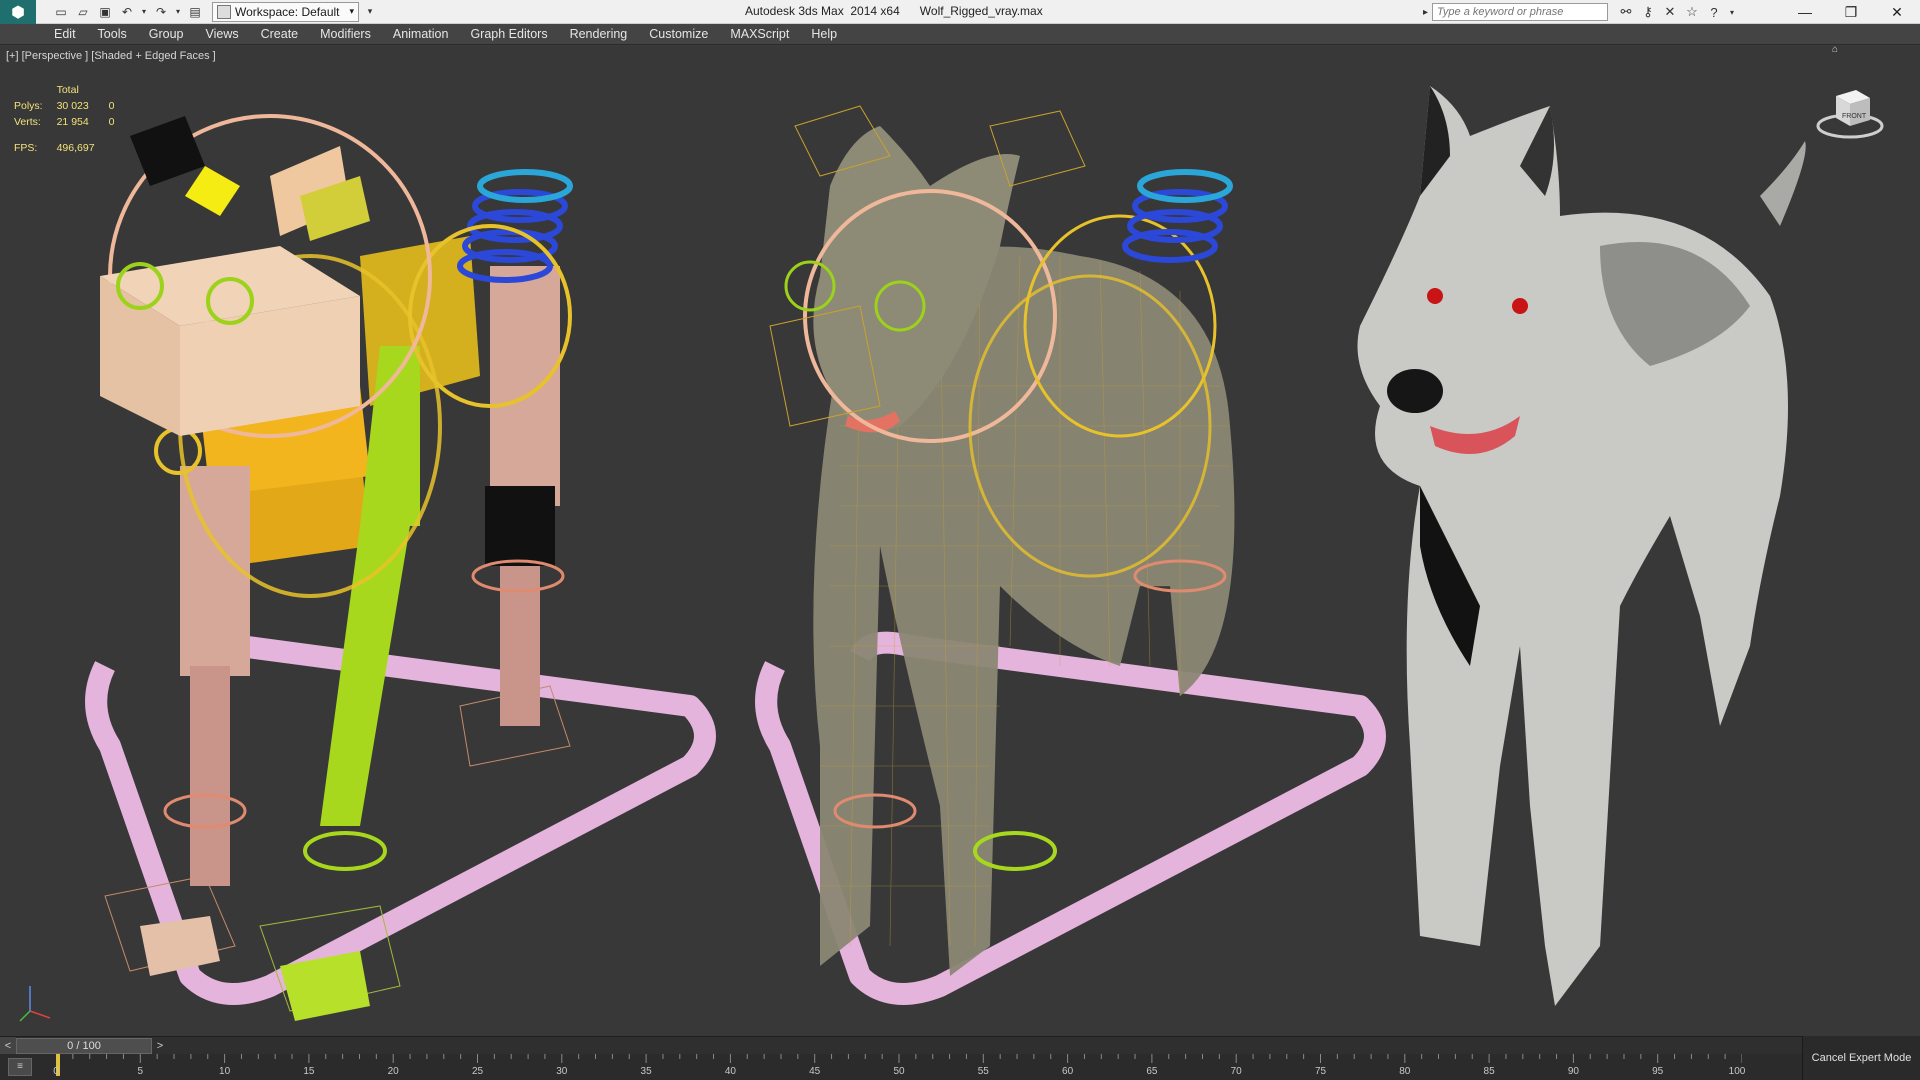  What do you see at coordinates (1573, 1071) in the screenshot?
I see `timeline-tick-label: 90` at bounding box center [1573, 1071].